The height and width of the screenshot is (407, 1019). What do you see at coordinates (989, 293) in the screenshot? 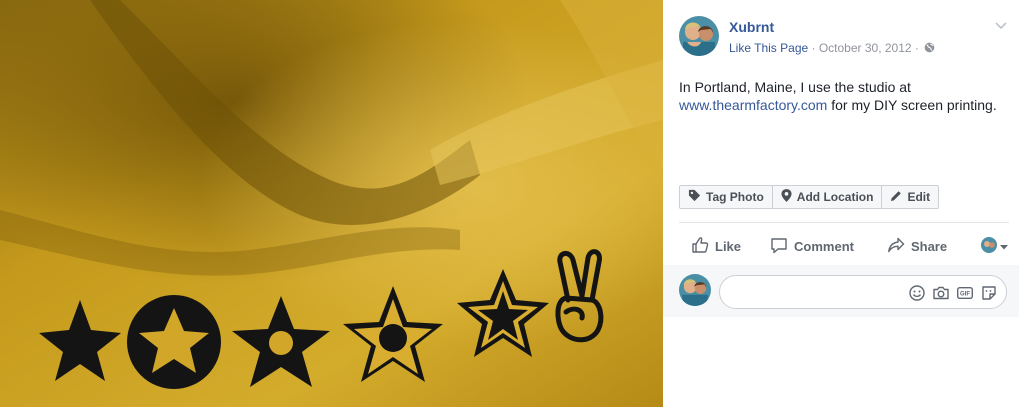
I see `sticker-icon` at bounding box center [989, 293].